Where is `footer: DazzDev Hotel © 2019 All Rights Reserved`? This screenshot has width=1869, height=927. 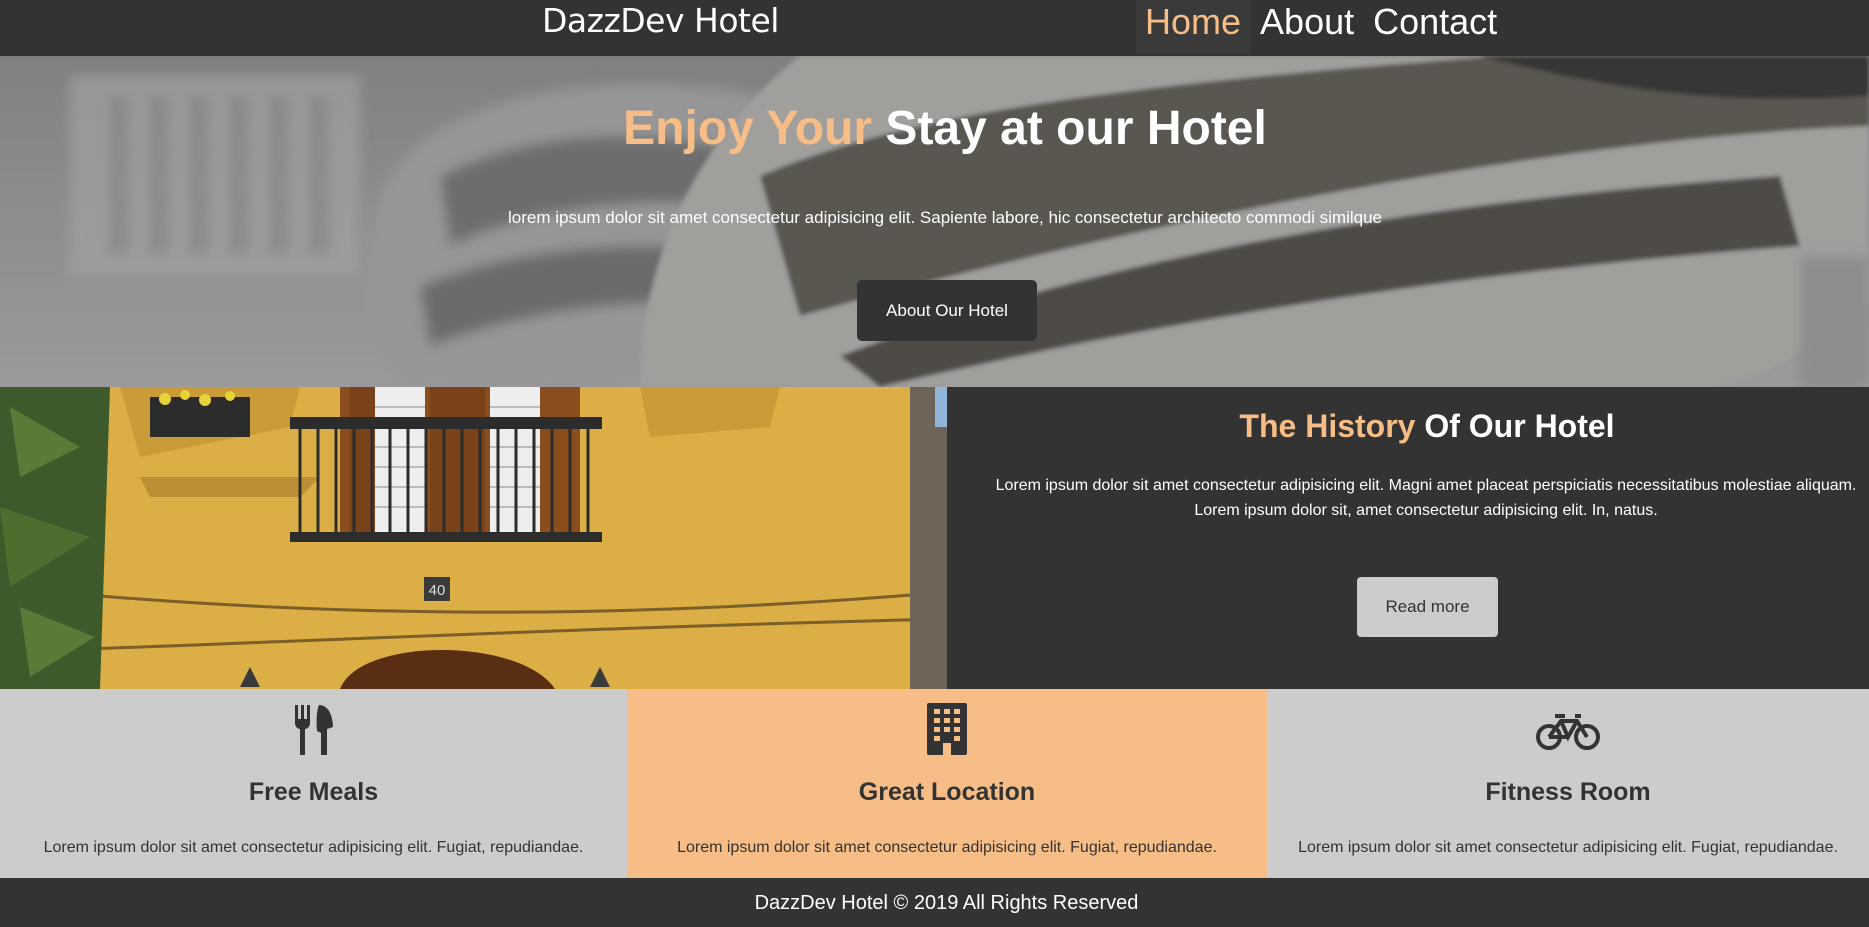 footer: DazzDev Hotel © 2019 All Rights Reserved is located at coordinates (934, 902).